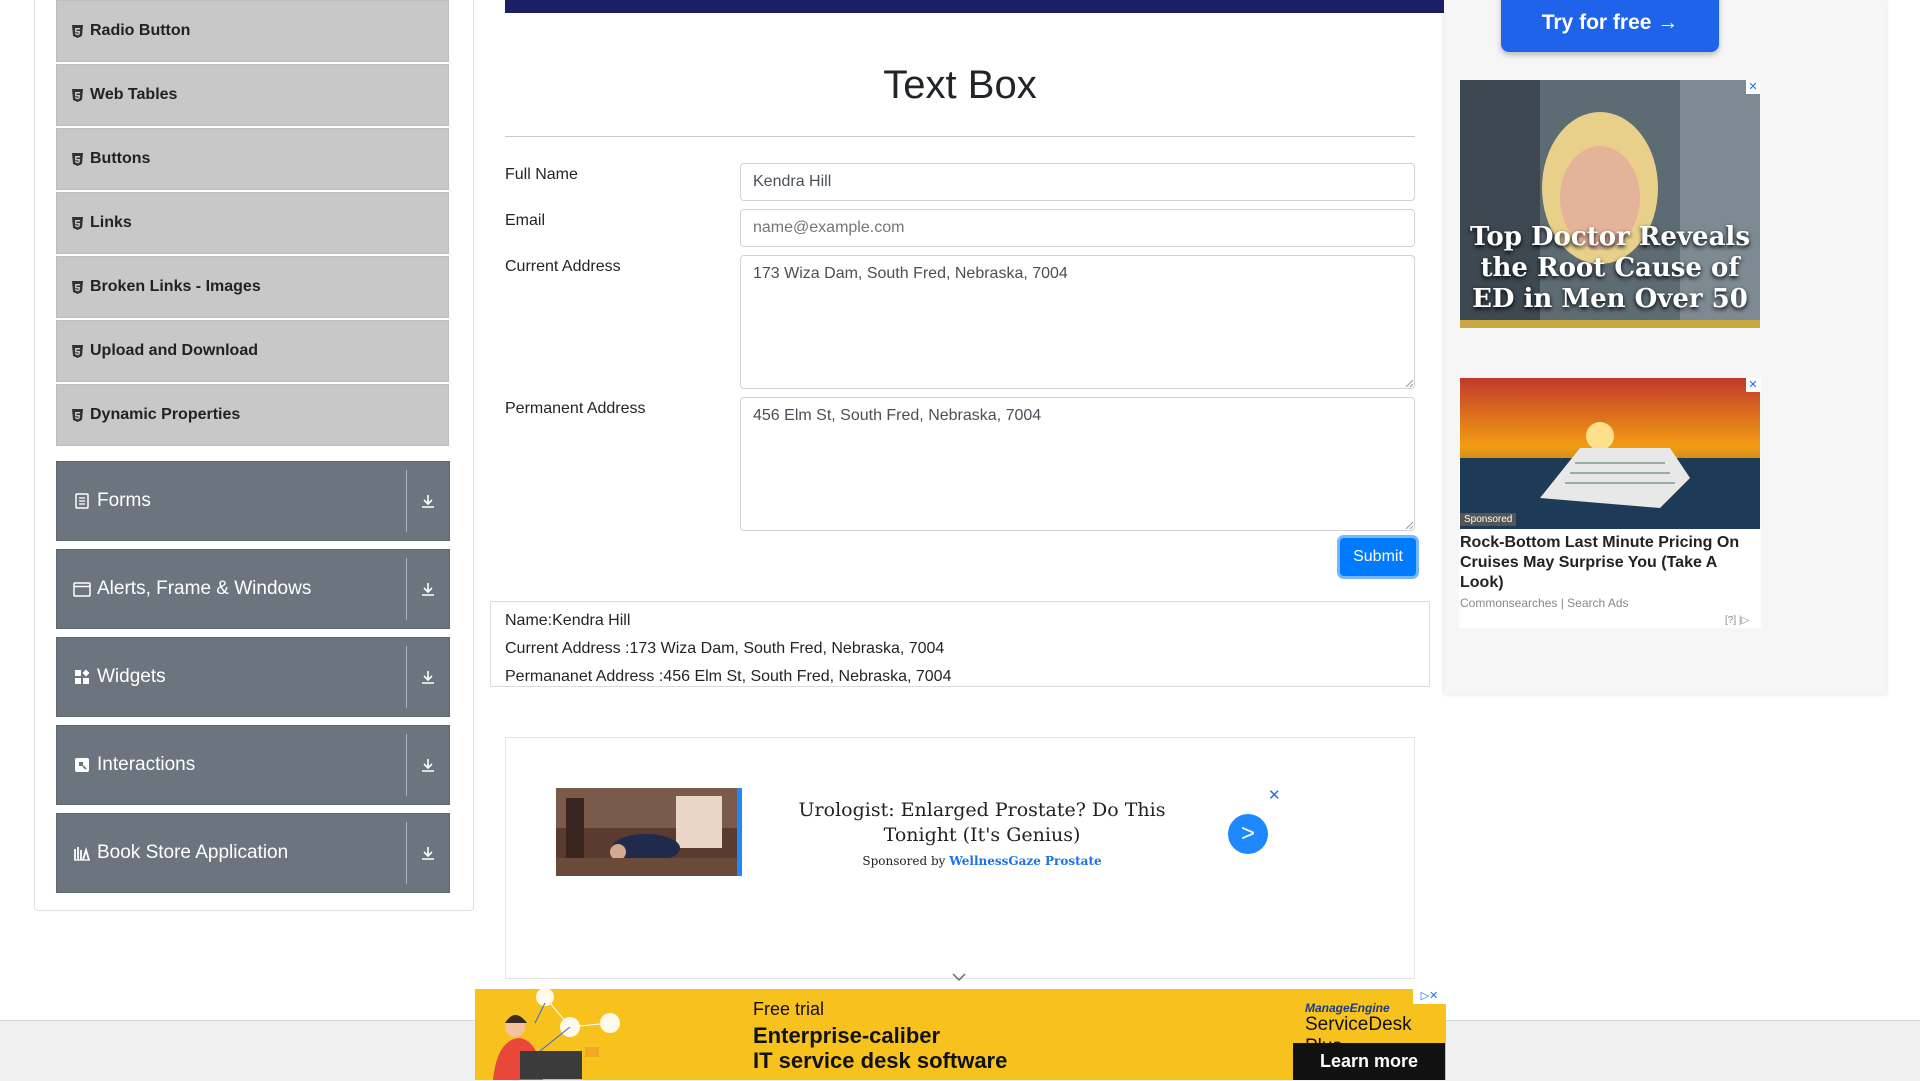 The height and width of the screenshot is (1081, 1920). I want to click on banner-line-1: Enterprise-caliber, so click(847, 1035).